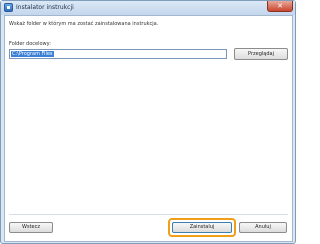  What do you see at coordinates (263, 227) in the screenshot?
I see `cancel-button: Anuluj` at bounding box center [263, 227].